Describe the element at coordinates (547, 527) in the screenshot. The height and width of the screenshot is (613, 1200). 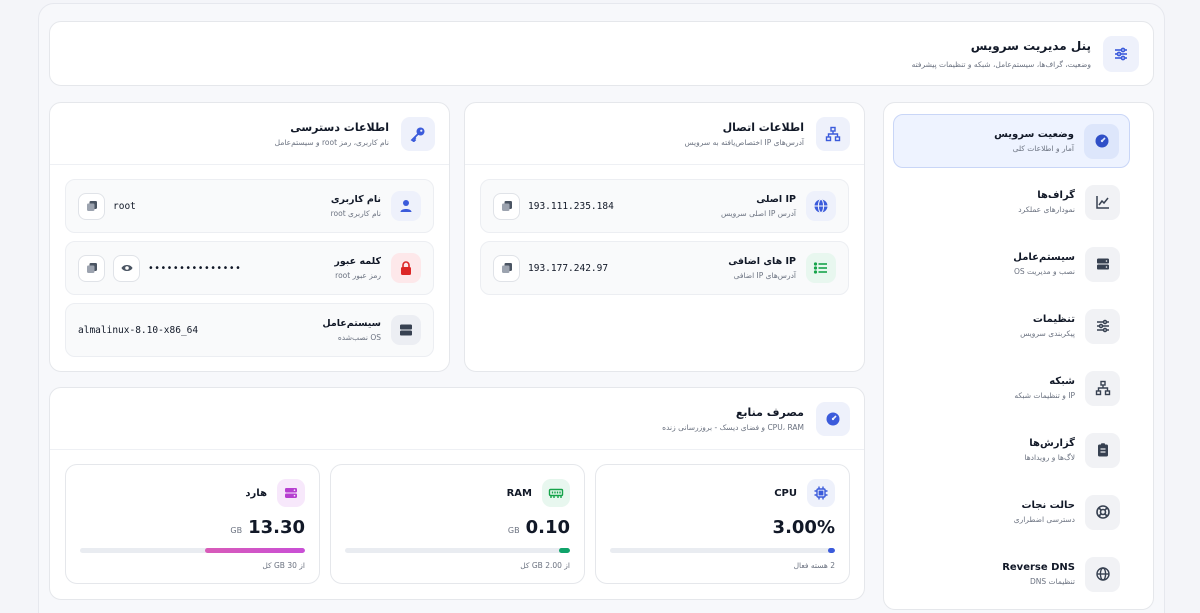
I see `ram-value: 0.10` at that location.